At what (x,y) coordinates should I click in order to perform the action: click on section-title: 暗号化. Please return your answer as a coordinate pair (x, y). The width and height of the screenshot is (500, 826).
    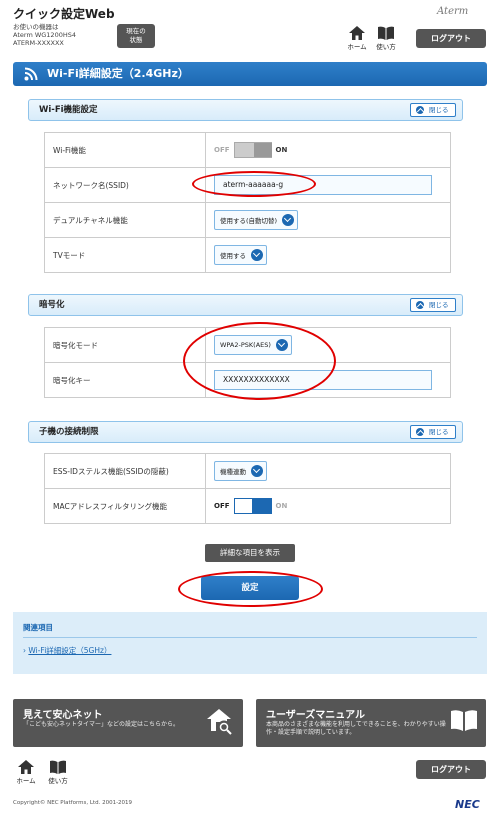
    Looking at the image, I should click on (52, 305).